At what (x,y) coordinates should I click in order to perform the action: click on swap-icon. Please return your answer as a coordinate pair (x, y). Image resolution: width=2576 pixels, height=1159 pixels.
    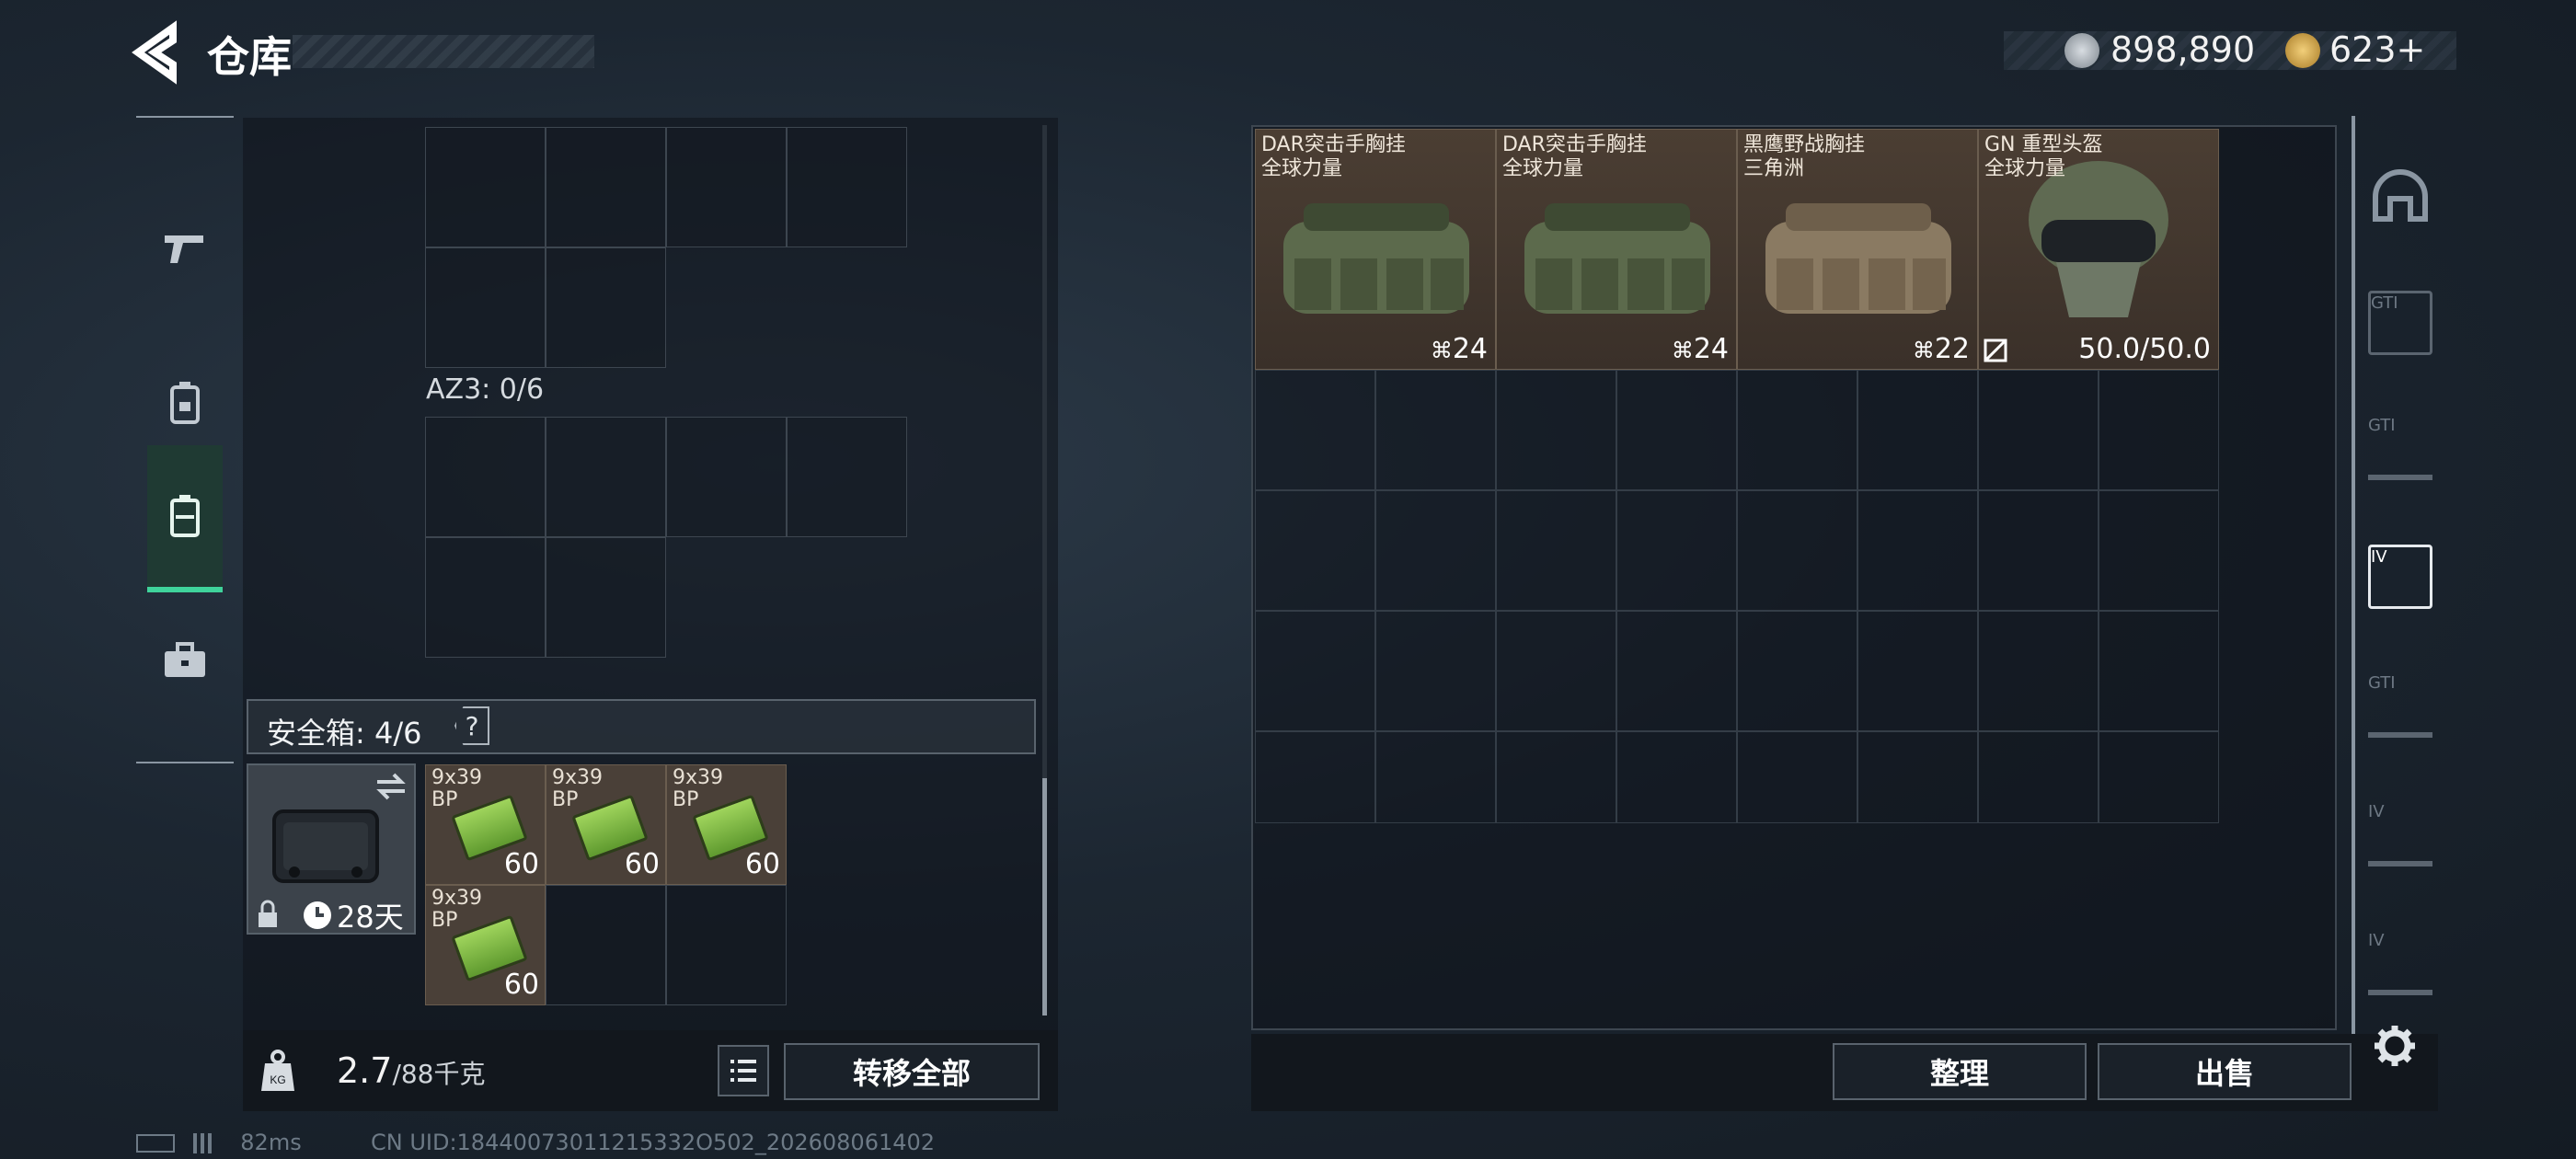
    Looking at the image, I should click on (391, 786).